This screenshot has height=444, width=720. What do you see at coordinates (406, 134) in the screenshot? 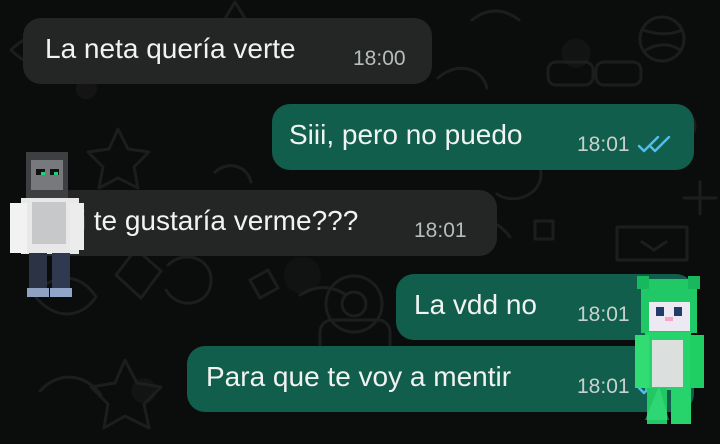
I see `message-text-2: Siii, pero no puedo` at bounding box center [406, 134].